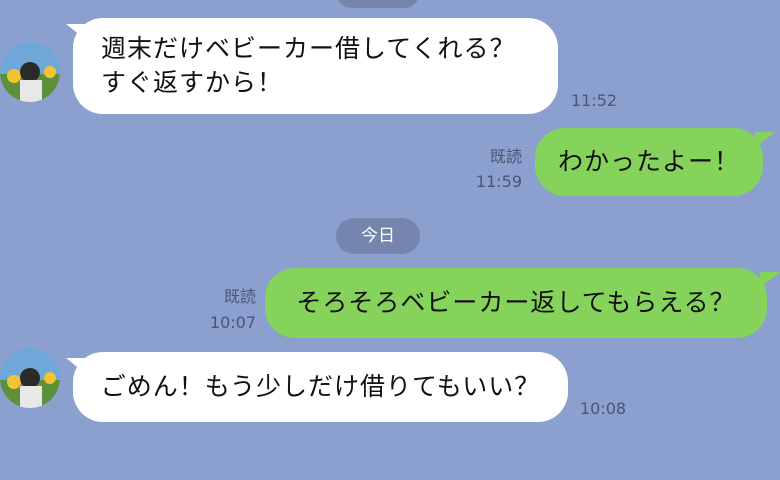 This screenshot has height=480, width=780. Describe the element at coordinates (378, 236) in the screenshot. I see `date-separator: 今日` at that location.